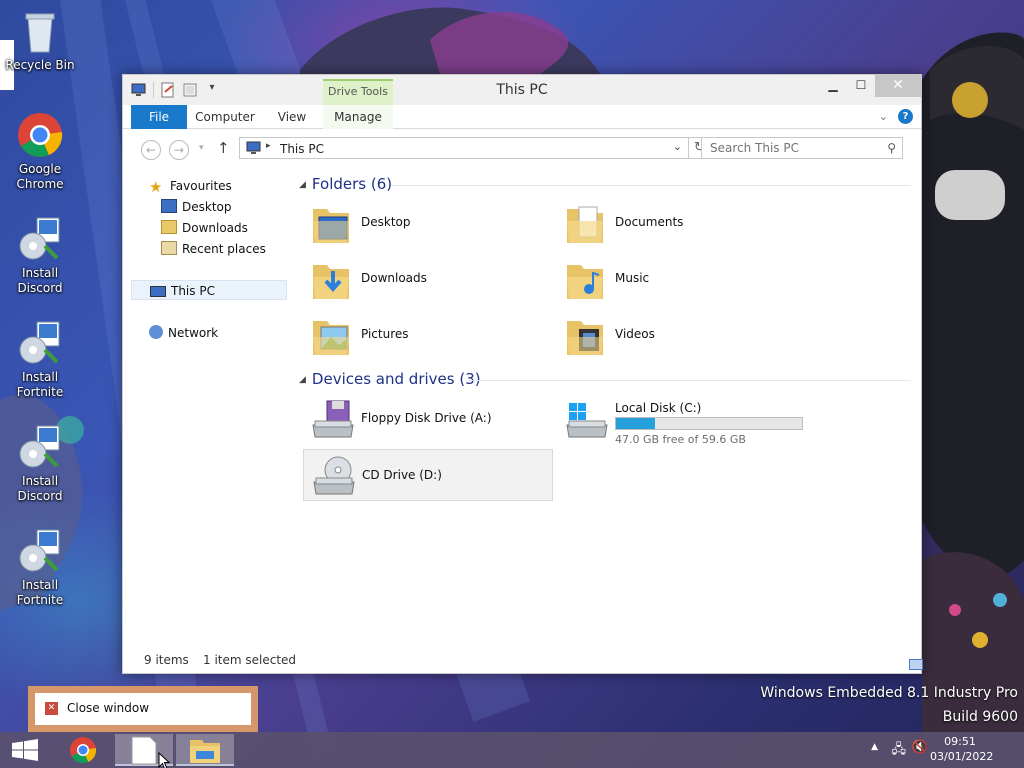 The image size is (1024, 768). What do you see at coordinates (223, 148) in the screenshot?
I see `up-button: ↑` at bounding box center [223, 148].